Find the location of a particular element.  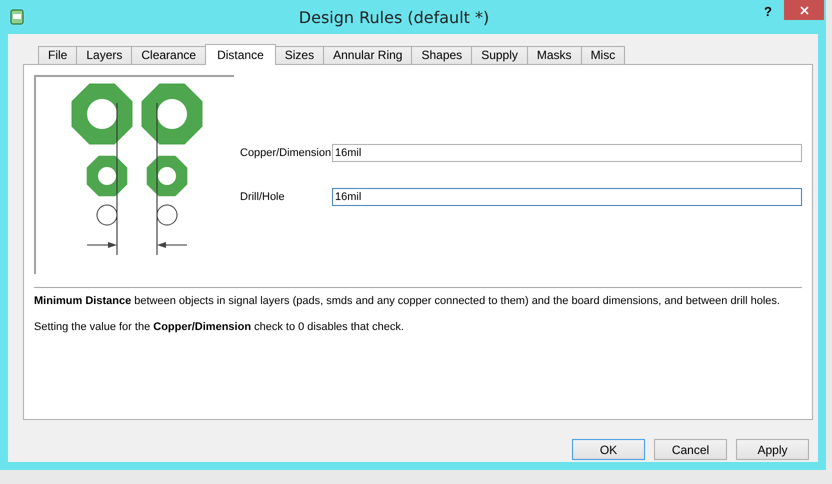

field-label: Drill/Hole is located at coordinates (263, 197).